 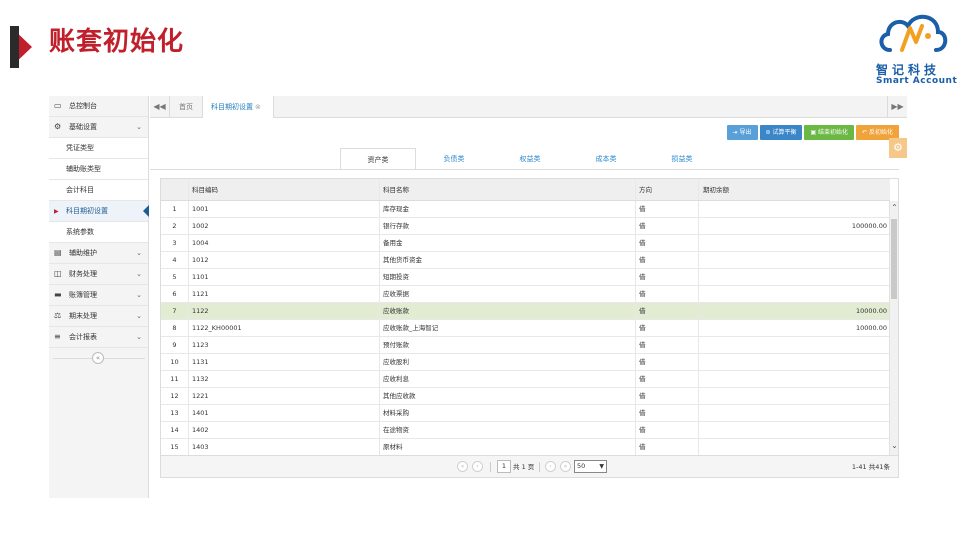 What do you see at coordinates (285, 430) in the screenshot?
I see `cell-code: 1402` at bounding box center [285, 430].